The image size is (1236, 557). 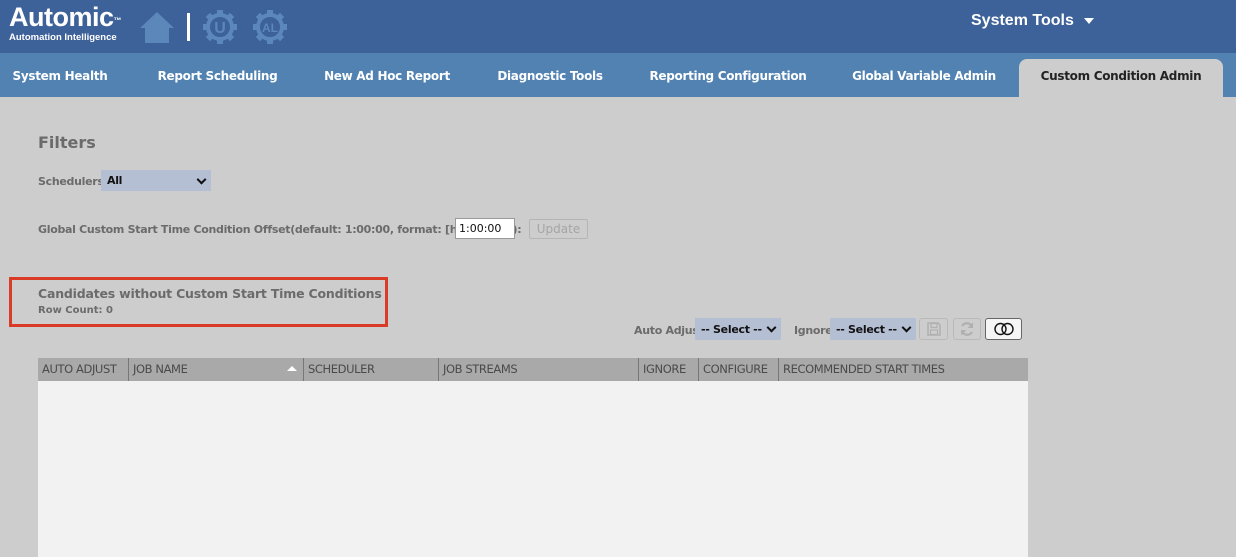 I want to click on logo-text: Automic, so click(x=61, y=17).